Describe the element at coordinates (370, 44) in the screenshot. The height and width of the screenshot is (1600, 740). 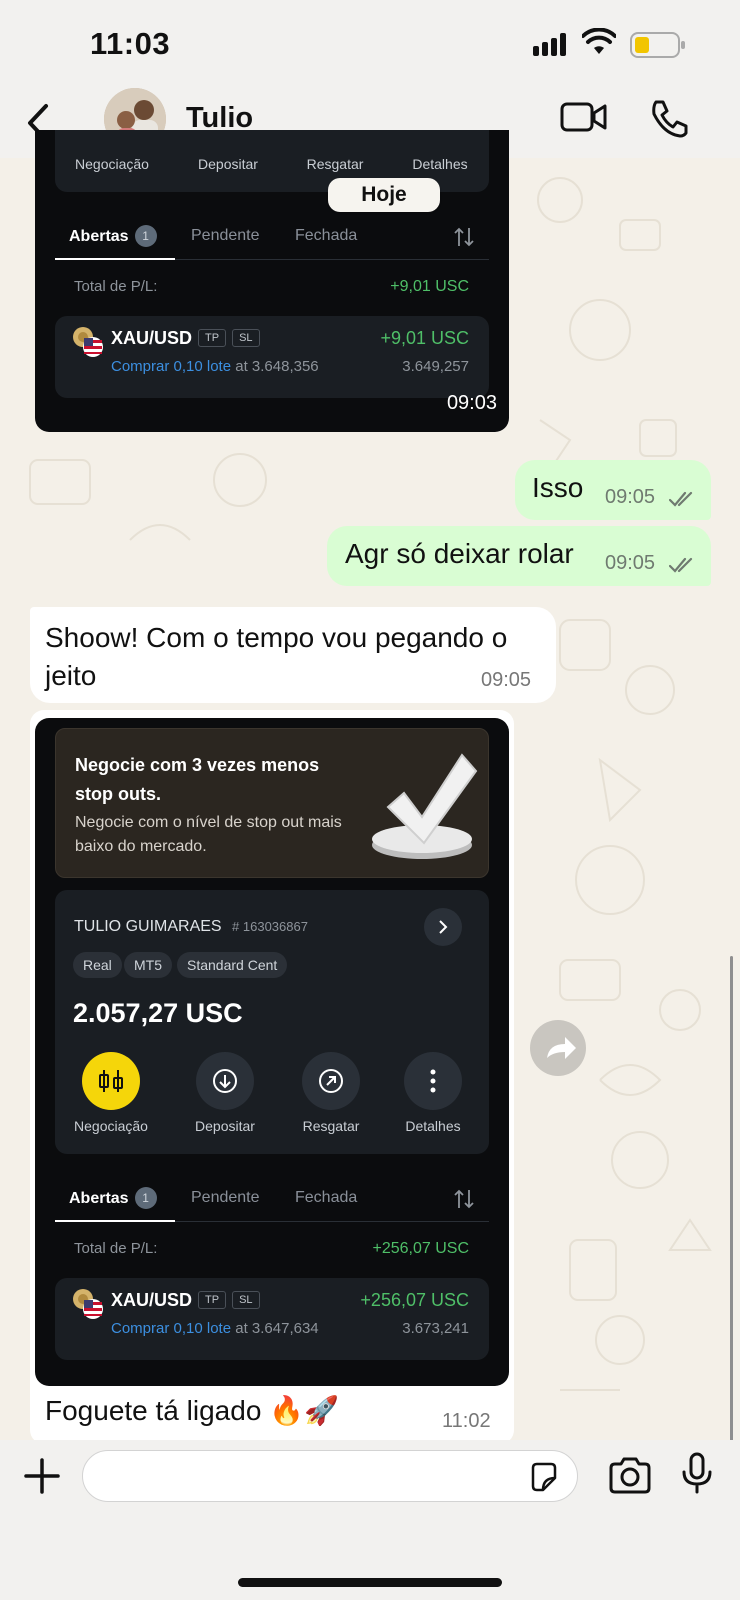
I see `status-bar: 11:03` at that location.